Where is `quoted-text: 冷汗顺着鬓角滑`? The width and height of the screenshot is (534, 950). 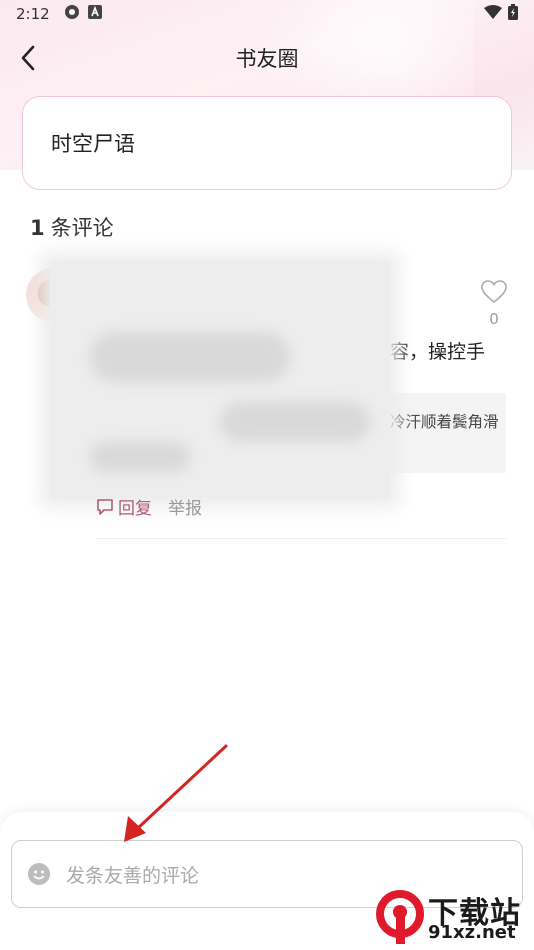
quoted-text: 冷汗顺着鬓角滑 is located at coordinates (444, 422).